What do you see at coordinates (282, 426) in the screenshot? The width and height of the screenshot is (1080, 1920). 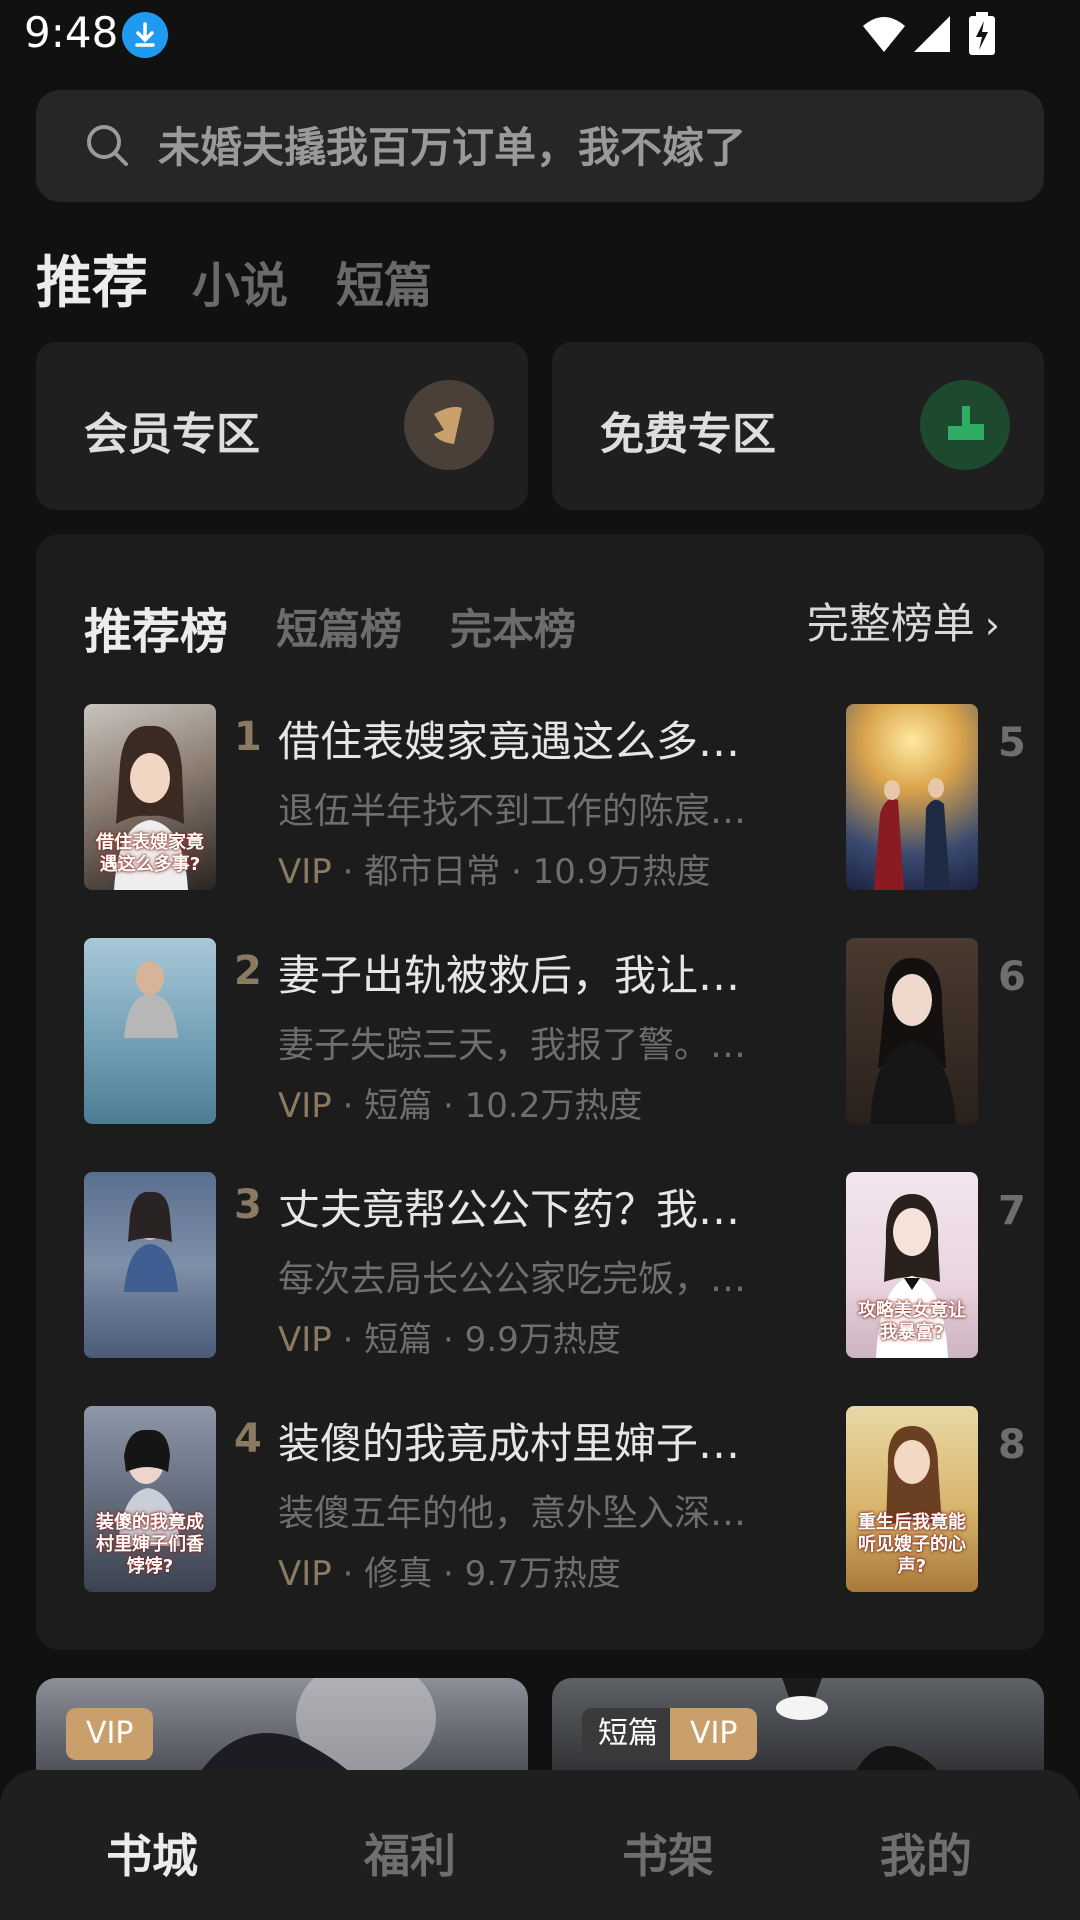 I see `vip-zone-card: 会员专区` at bounding box center [282, 426].